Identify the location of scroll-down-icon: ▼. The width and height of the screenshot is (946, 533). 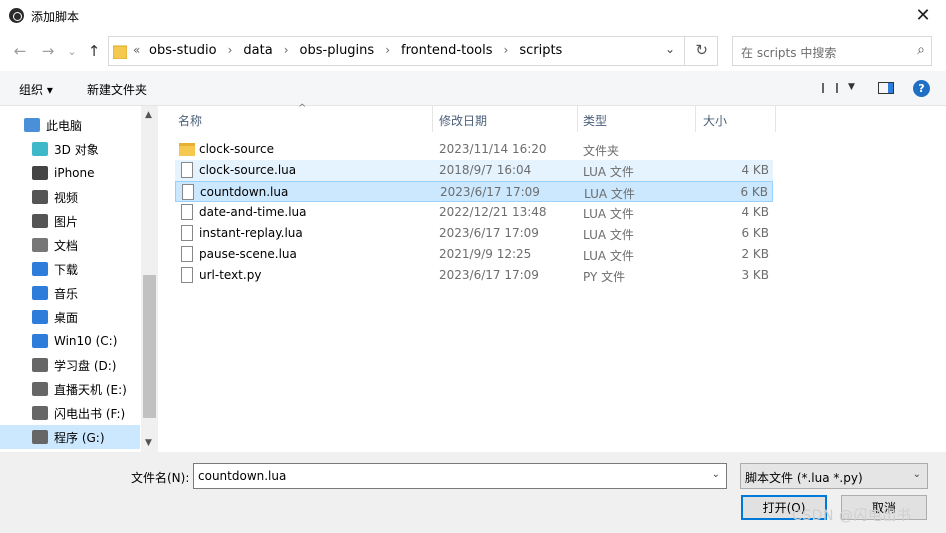
(148, 443).